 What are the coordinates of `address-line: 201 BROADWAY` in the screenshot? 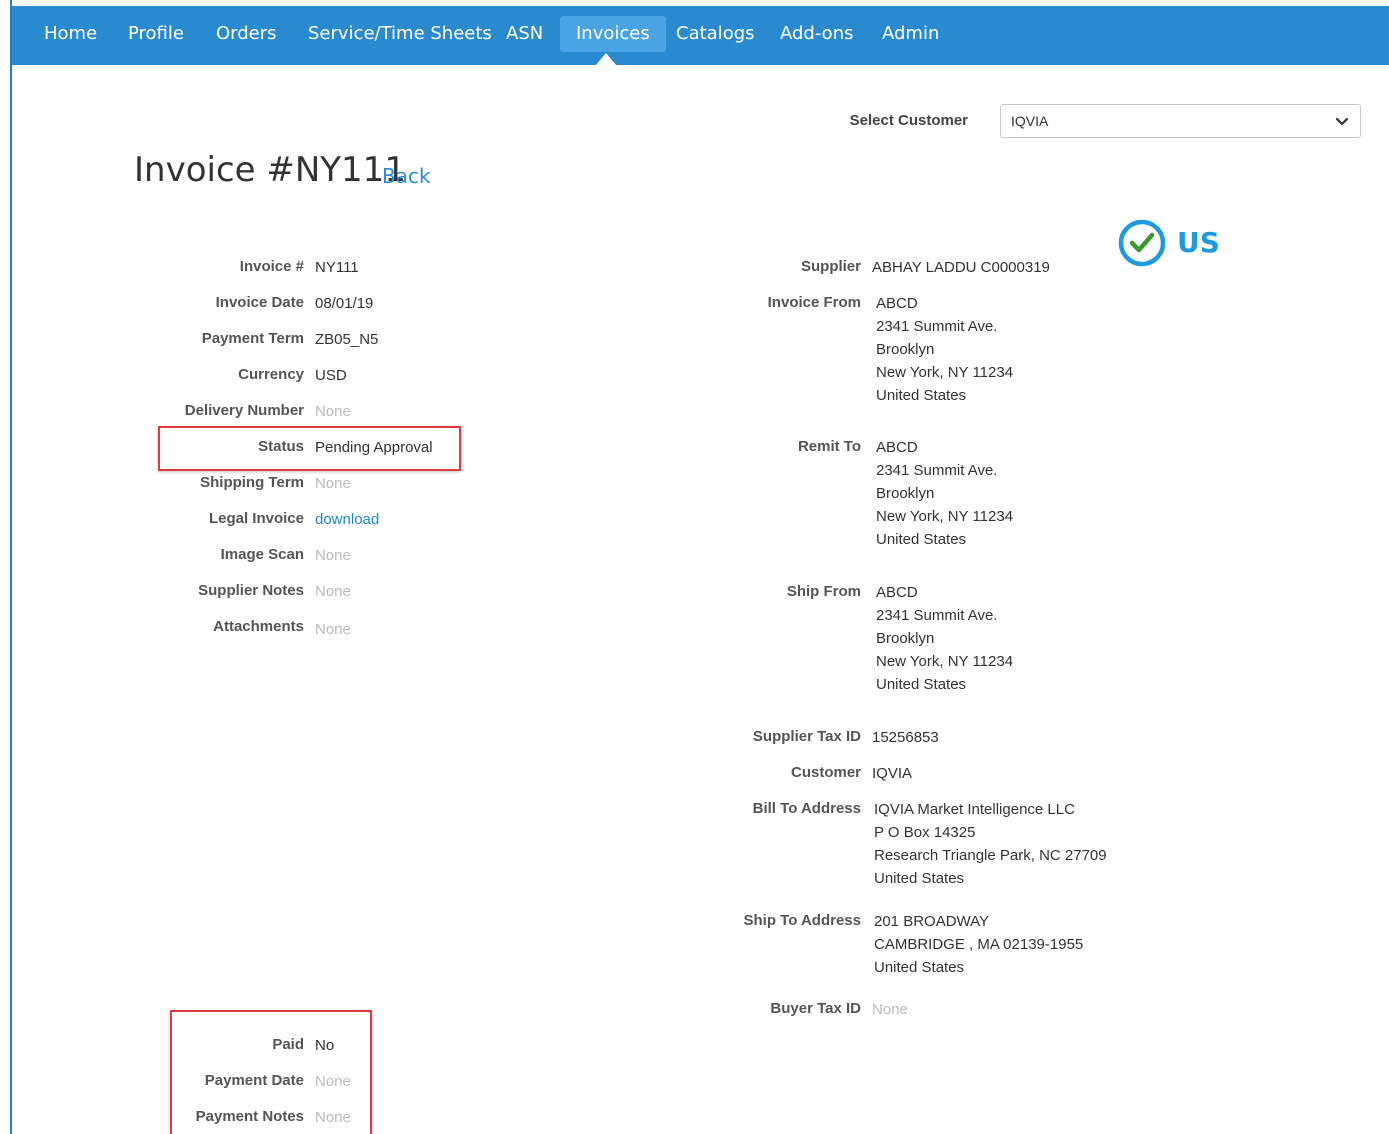 It's located at (932, 921).